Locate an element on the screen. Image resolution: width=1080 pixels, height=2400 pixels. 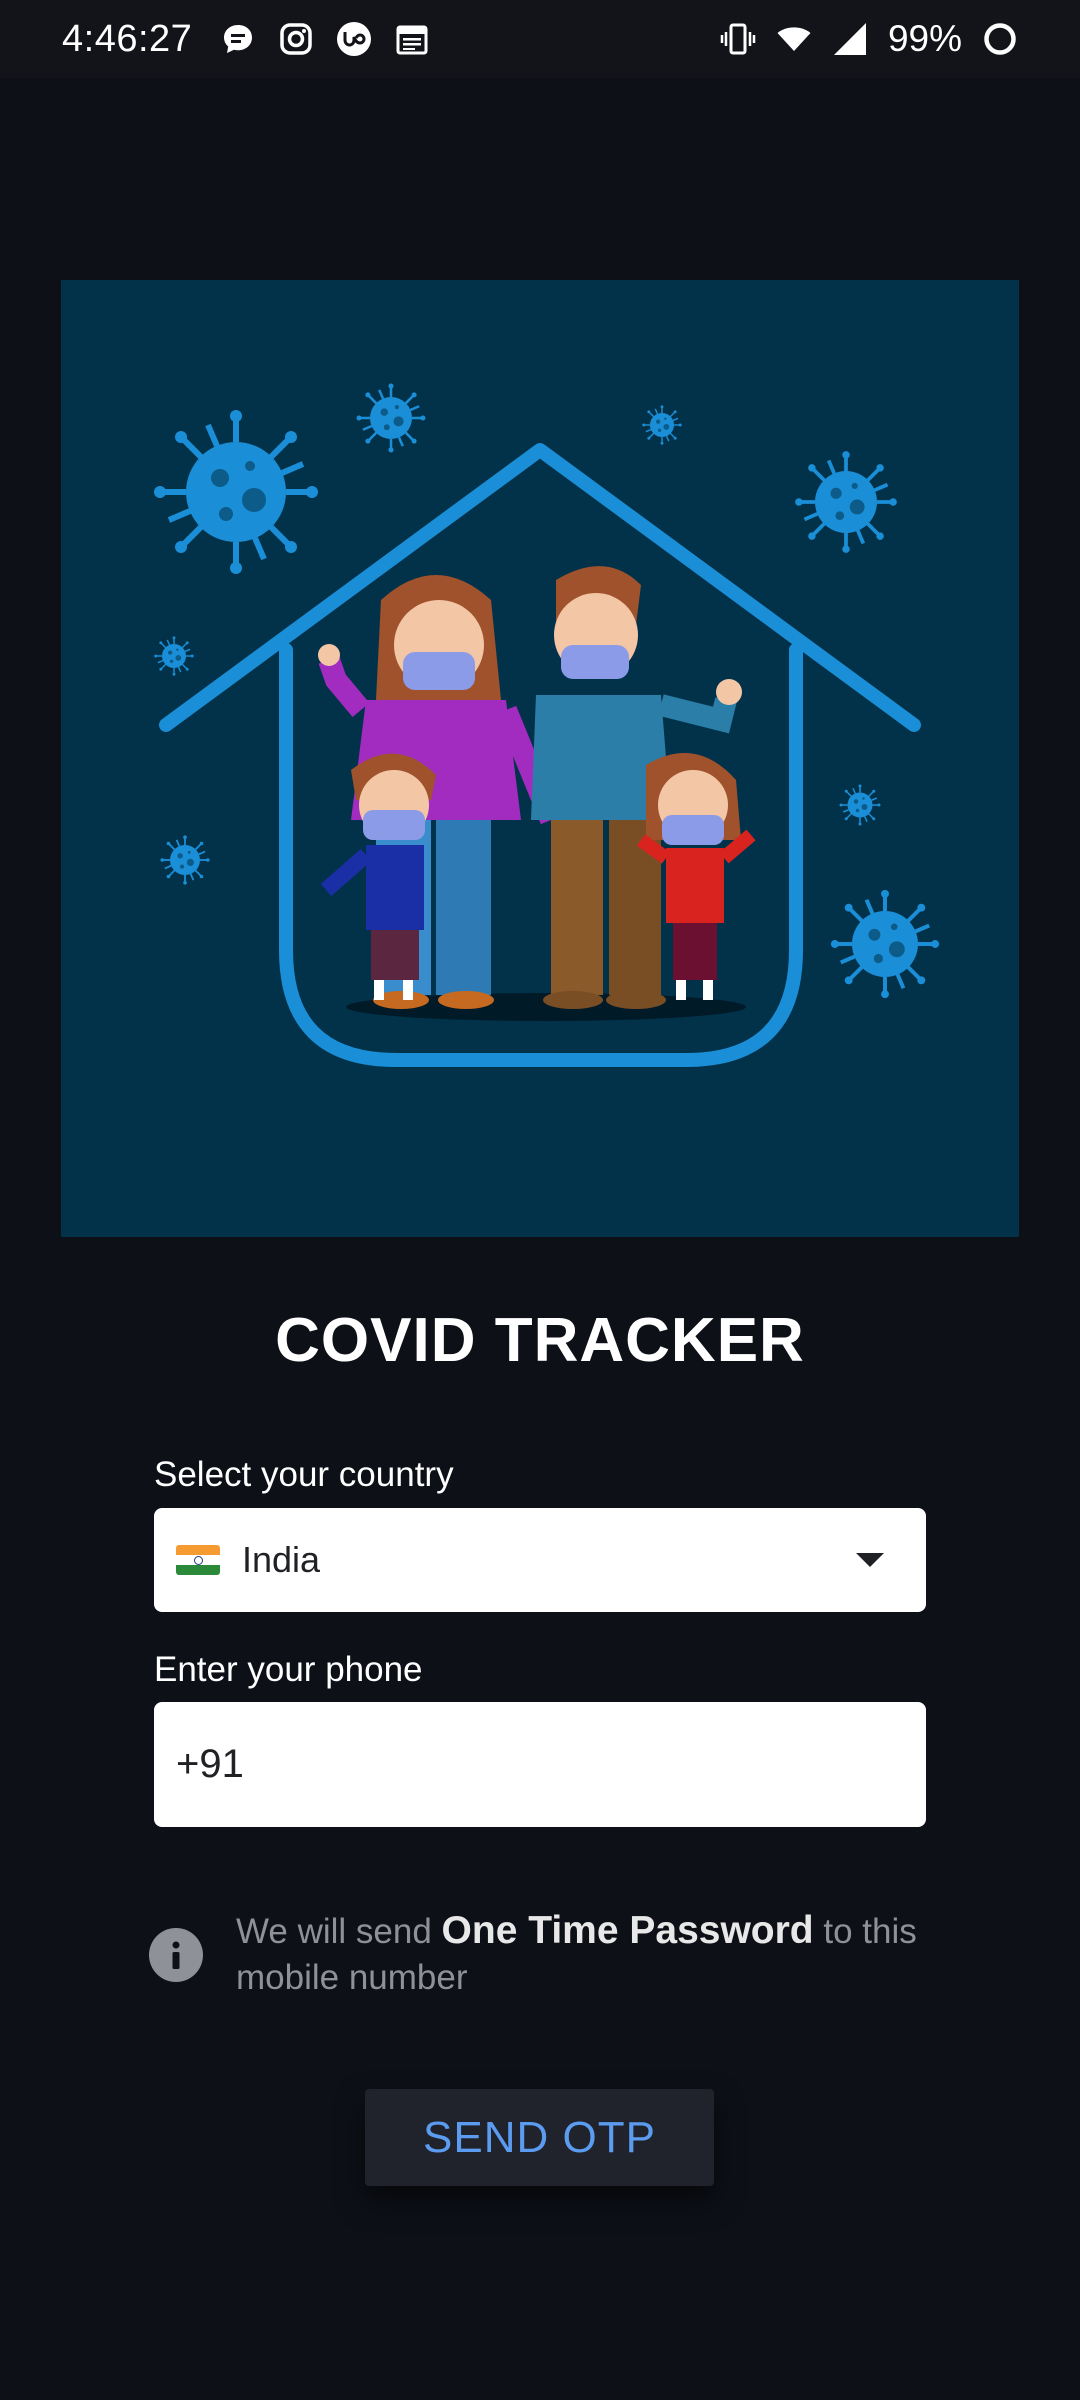
india-flag-icon is located at coordinates (198, 1560).